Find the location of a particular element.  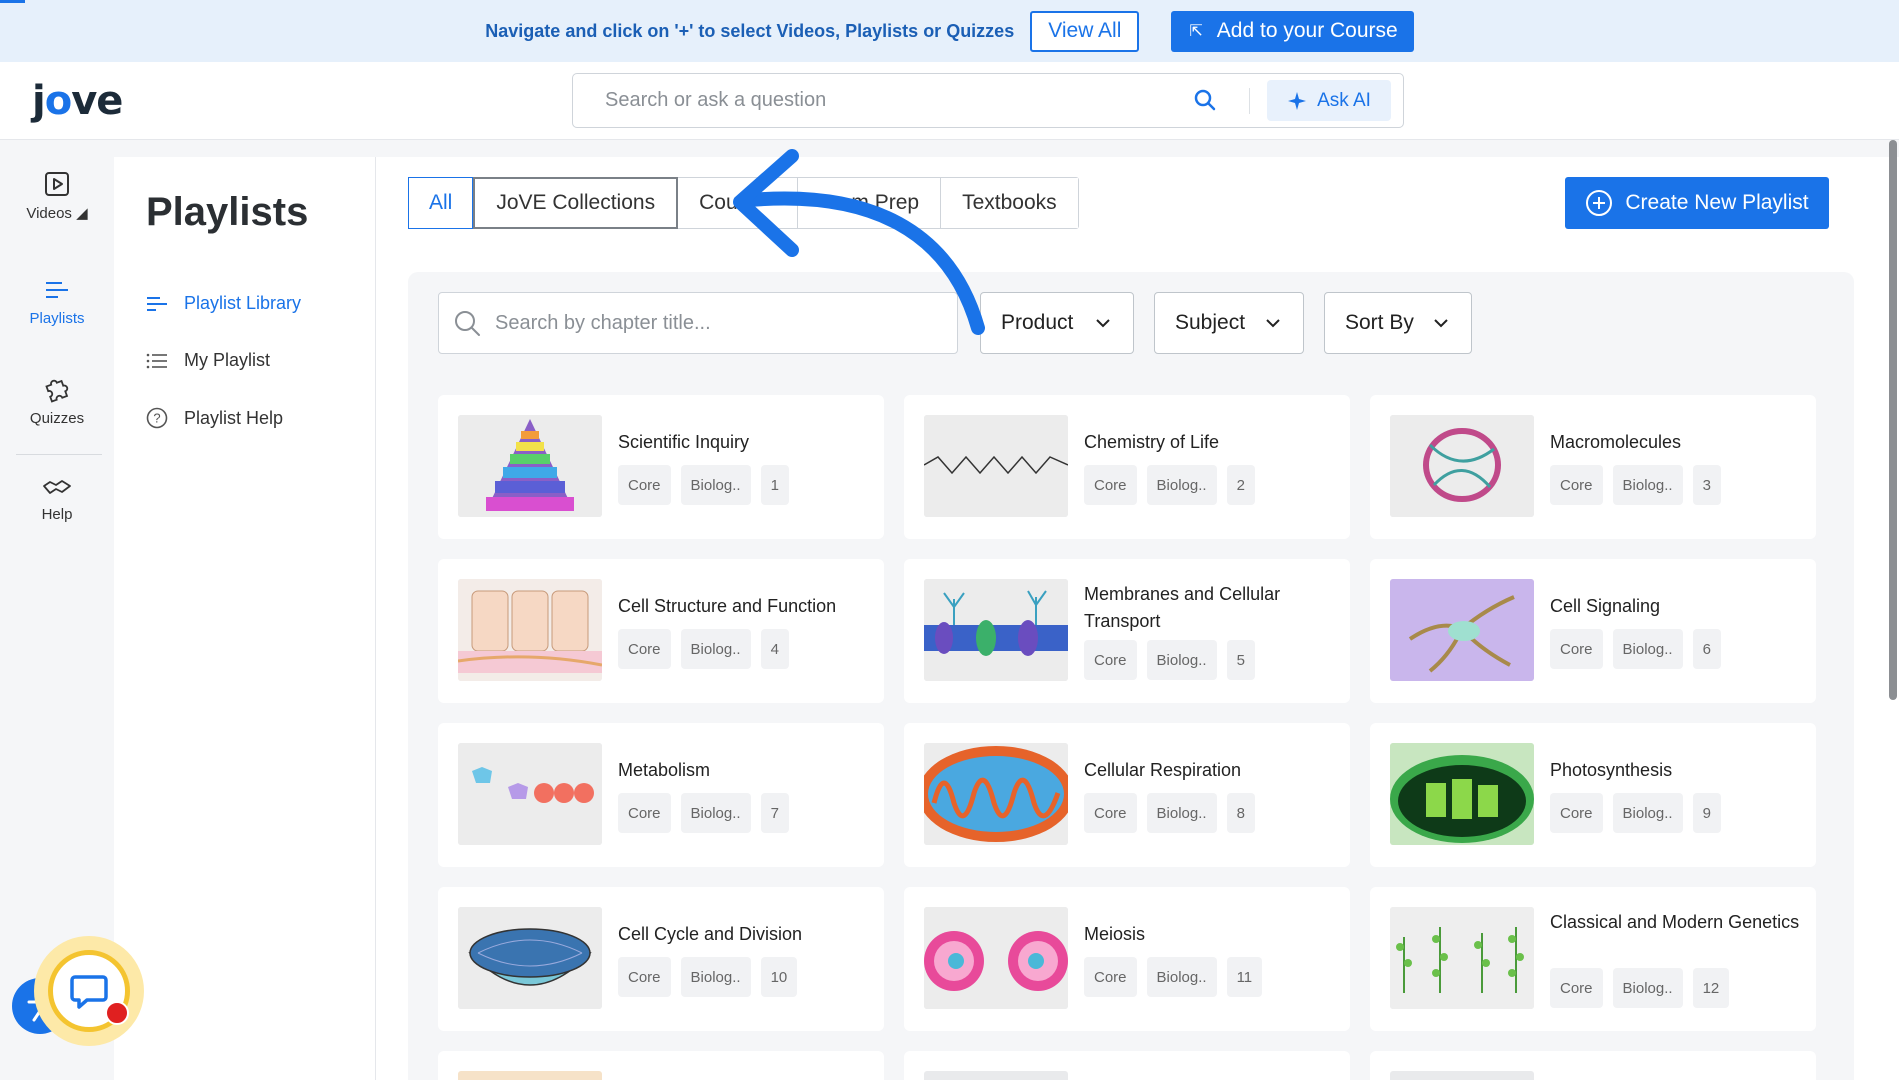

playlist-card: Scientific Inquiry Core Biolog.. 1 is located at coordinates (661, 467).